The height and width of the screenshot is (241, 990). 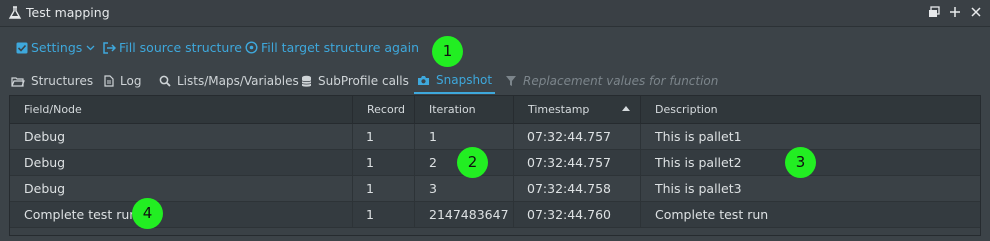 What do you see at coordinates (464, 110) in the screenshot?
I see `column-header-iteration: Iteration` at bounding box center [464, 110].